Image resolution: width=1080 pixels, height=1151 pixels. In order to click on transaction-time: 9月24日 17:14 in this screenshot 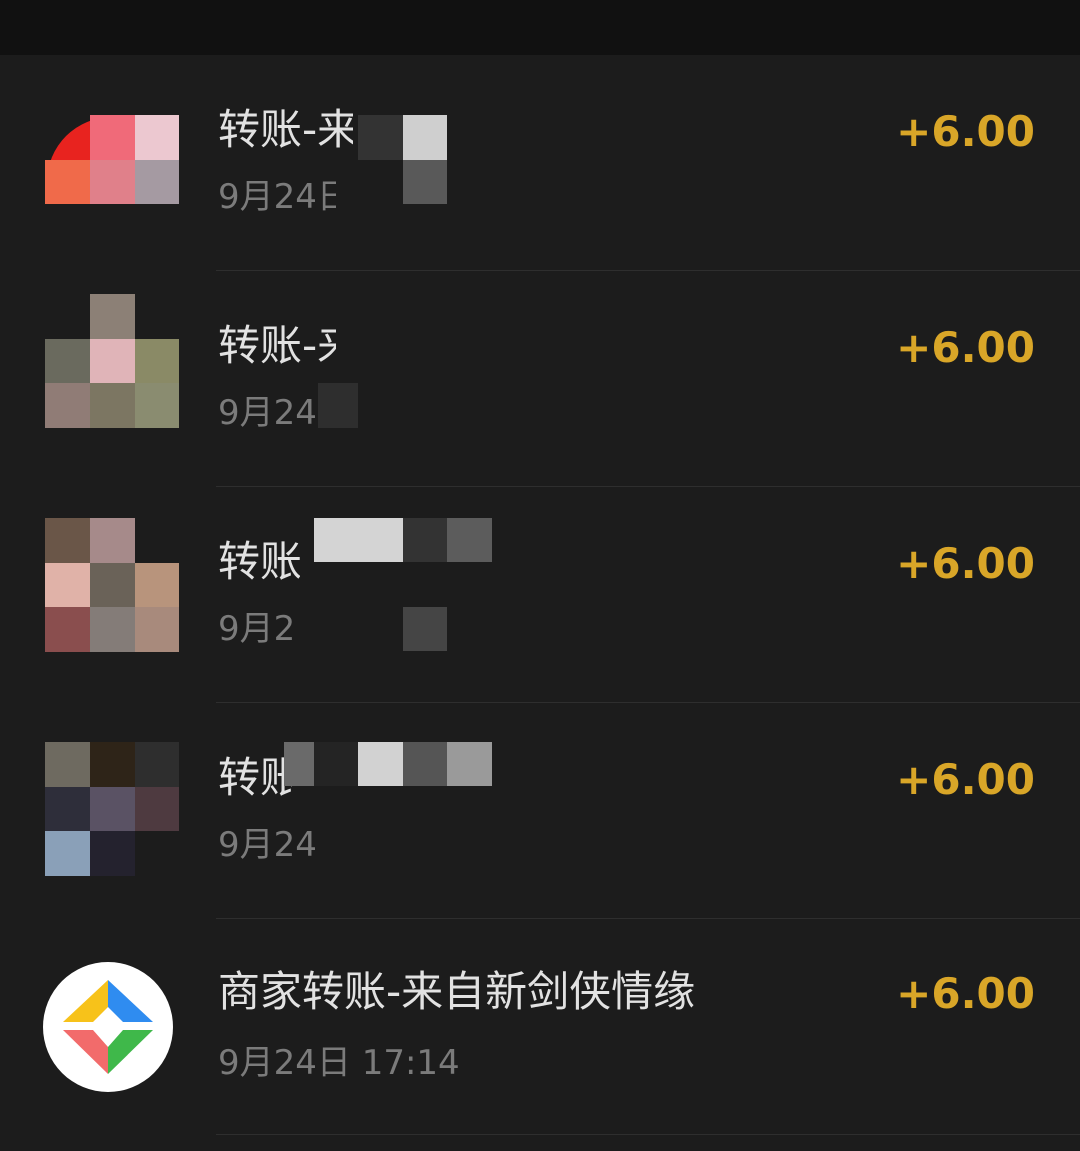, I will do `click(339, 1063)`.